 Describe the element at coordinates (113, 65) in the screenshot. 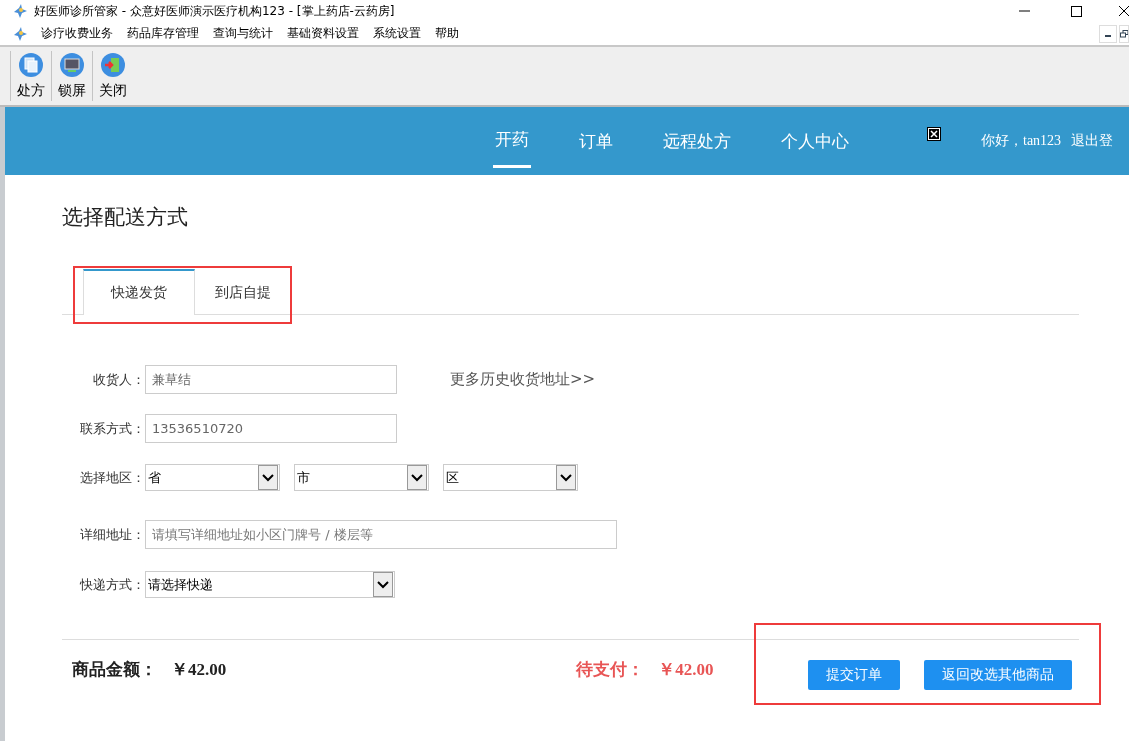

I see `exit-icon` at that location.